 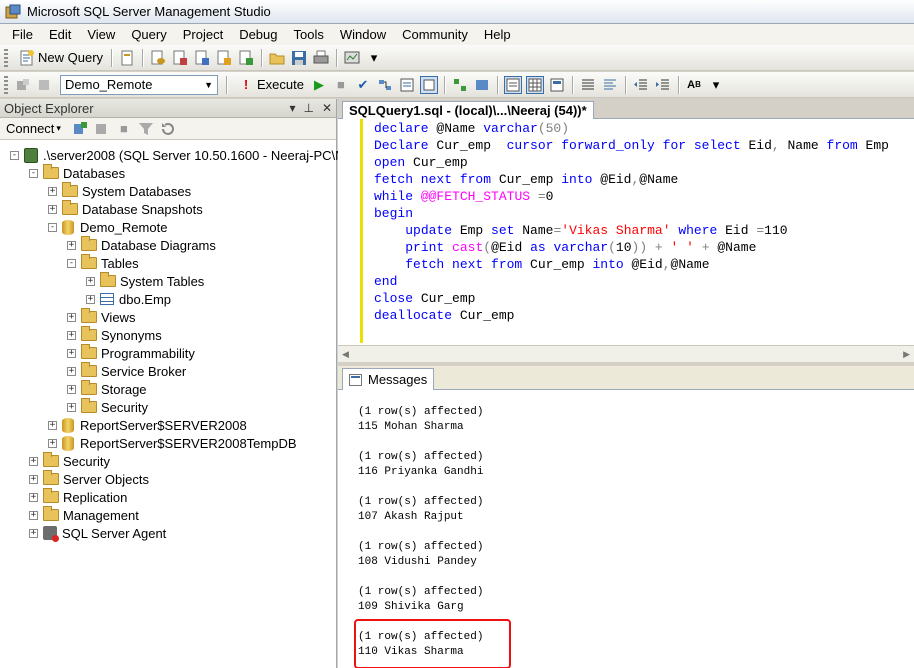 I want to click on debug-play-icon: ▶, so click(x=319, y=85).